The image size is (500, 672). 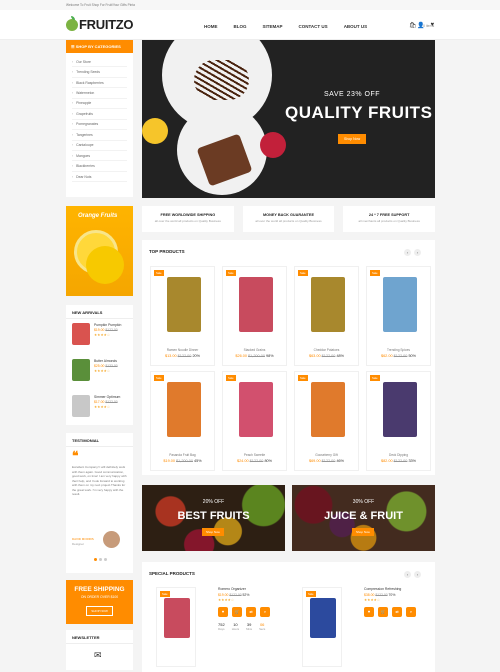 What do you see at coordinates (313, 26) in the screenshot?
I see `nav-contact: CONTACT US` at bounding box center [313, 26].